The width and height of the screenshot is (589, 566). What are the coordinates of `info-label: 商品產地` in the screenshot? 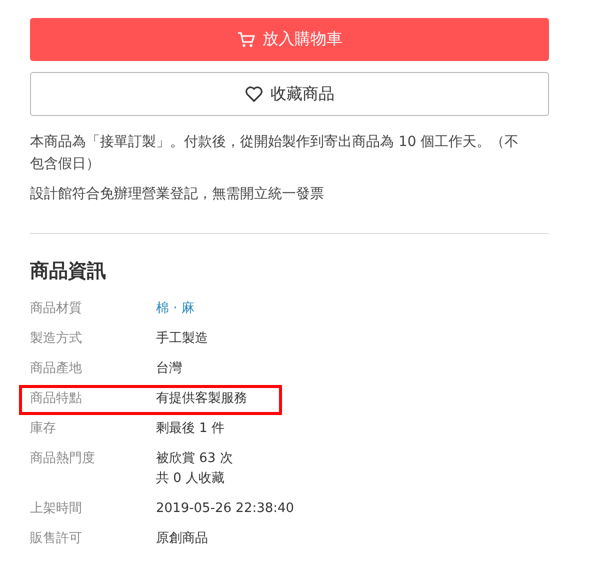 It's located at (56, 369).